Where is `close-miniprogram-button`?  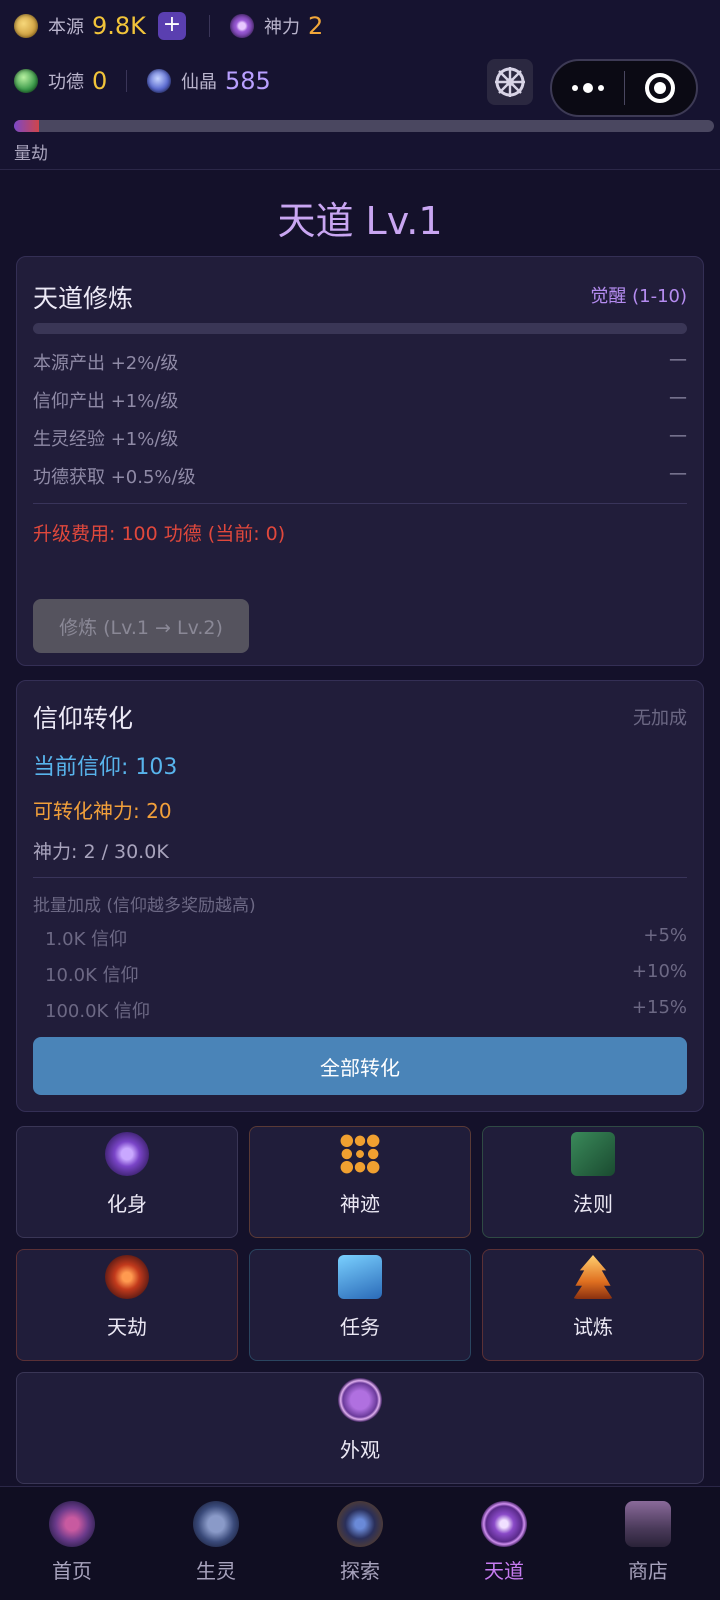
close-miniprogram-button is located at coordinates (661, 88).